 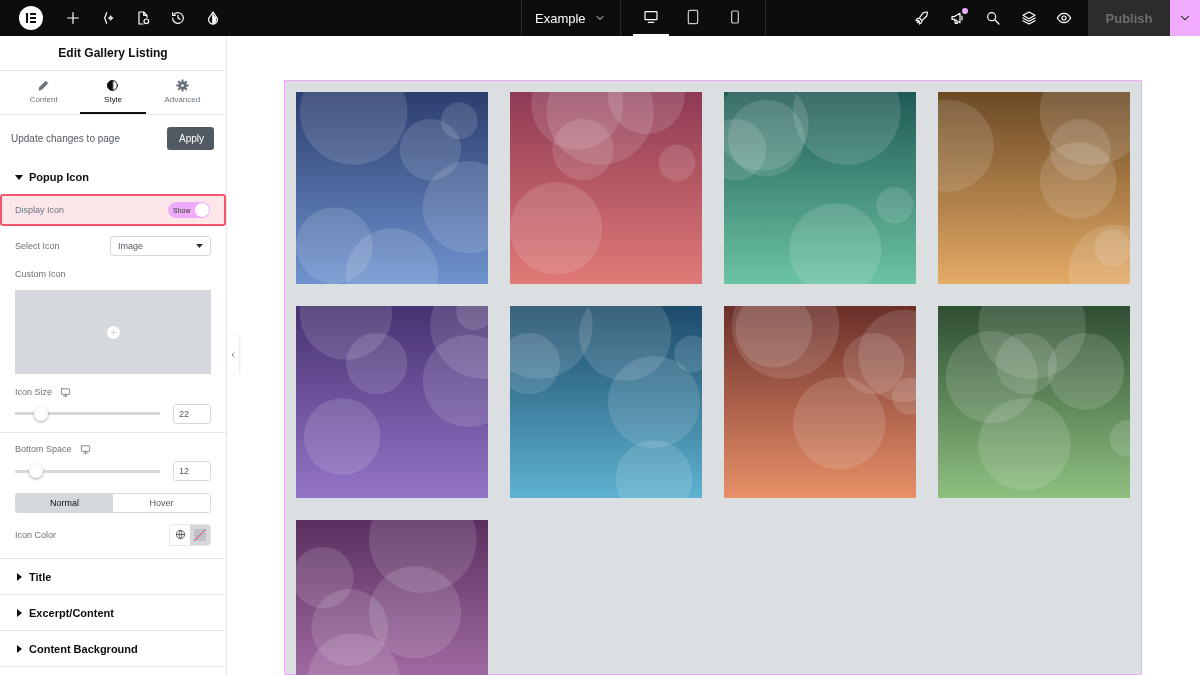 I want to click on control-label: Icon Color, so click(x=36, y=534).